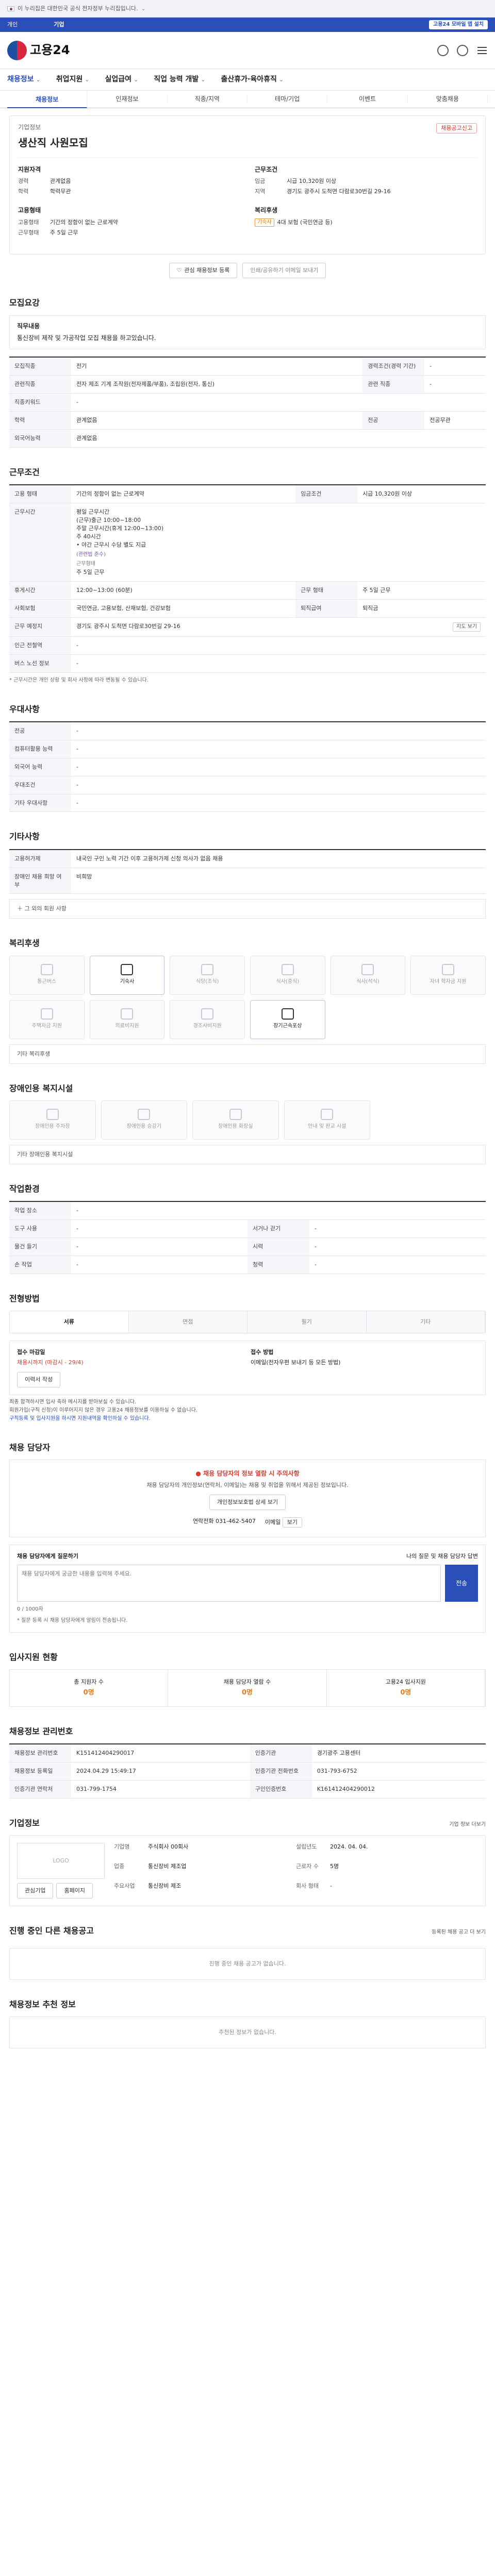 This screenshot has height=2576, width=495. Describe the element at coordinates (208, 99) in the screenshot. I see `subnav-region: 직종/지역` at that location.